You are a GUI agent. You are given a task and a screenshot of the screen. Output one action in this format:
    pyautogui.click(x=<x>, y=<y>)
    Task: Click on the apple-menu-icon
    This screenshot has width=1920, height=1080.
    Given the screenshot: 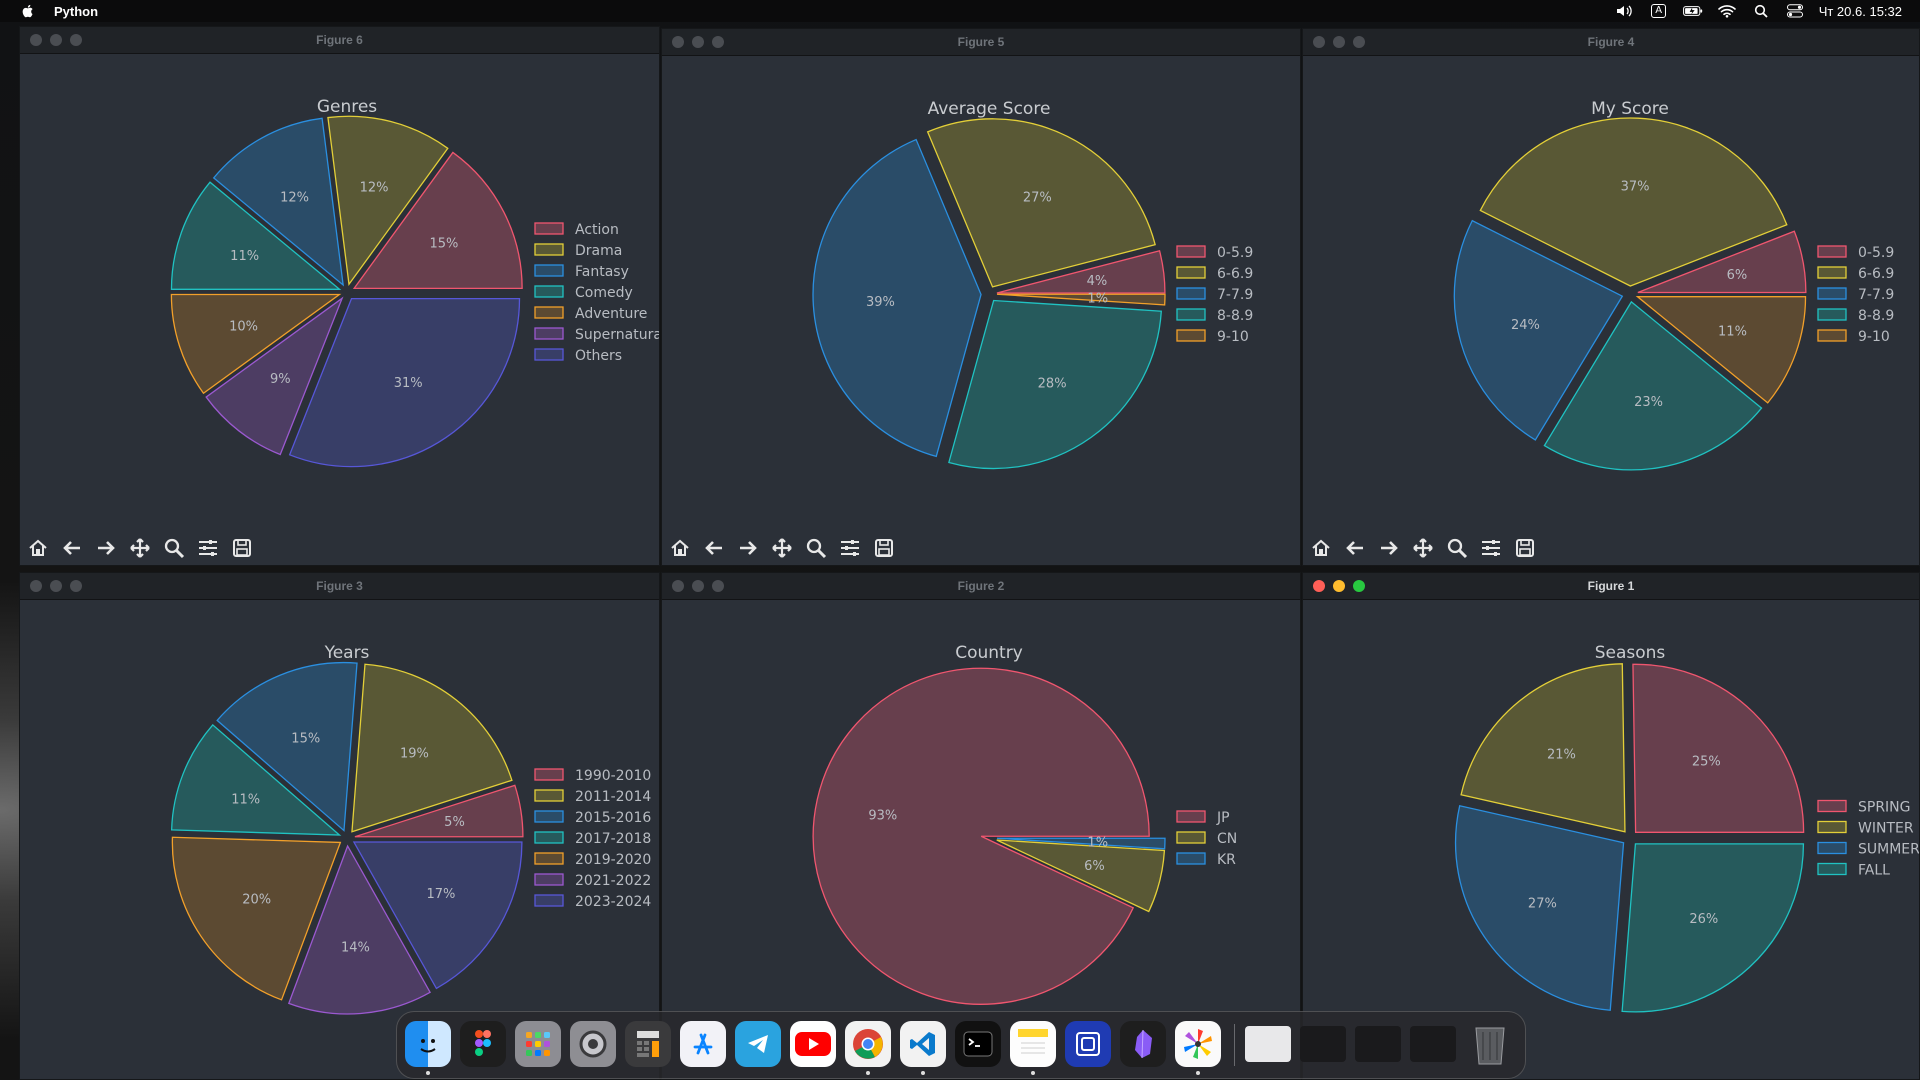 What is the action you would take?
    pyautogui.click(x=28, y=11)
    